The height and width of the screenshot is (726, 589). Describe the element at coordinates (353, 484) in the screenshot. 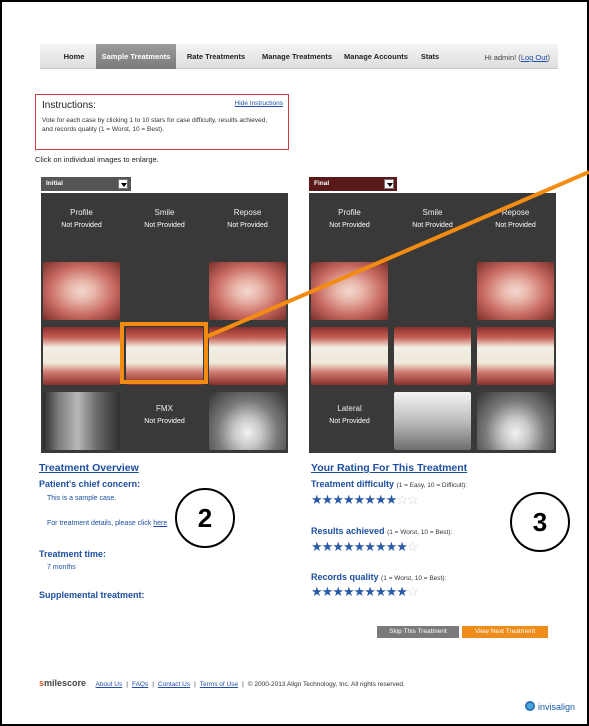

I see `difficulty-label-text: Treatment difficulty` at that location.